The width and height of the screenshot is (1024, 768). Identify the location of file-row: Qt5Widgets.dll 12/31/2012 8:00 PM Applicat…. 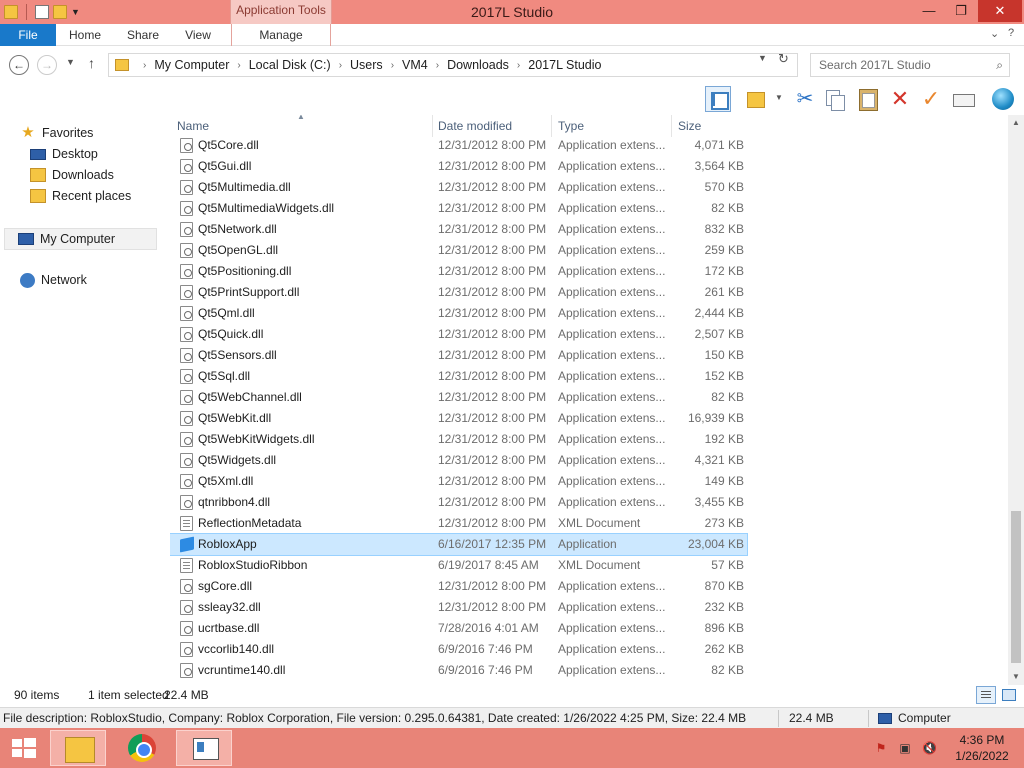
(458, 460).